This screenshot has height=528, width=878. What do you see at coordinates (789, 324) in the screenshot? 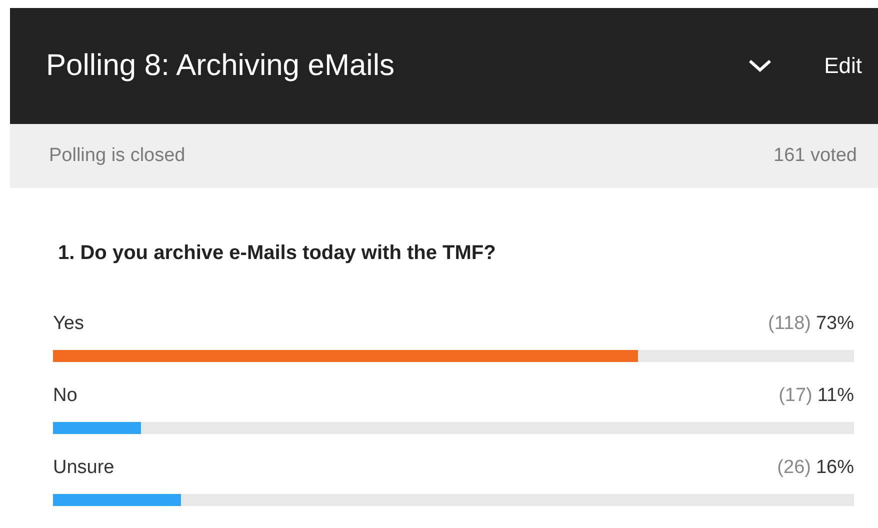
I see `vote-count: (118)` at bounding box center [789, 324].